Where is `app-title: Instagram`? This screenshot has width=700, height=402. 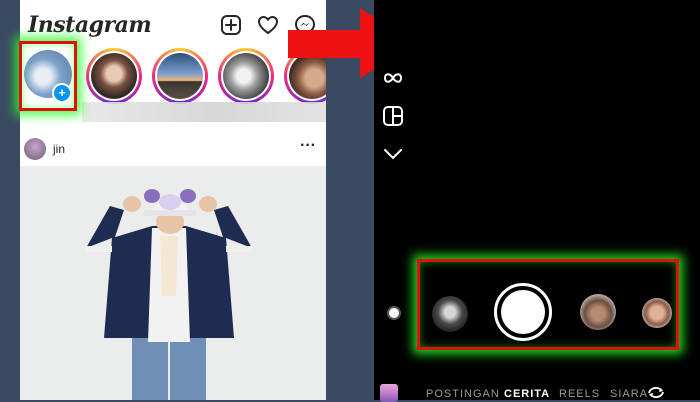
app-title: Instagram is located at coordinates (90, 25).